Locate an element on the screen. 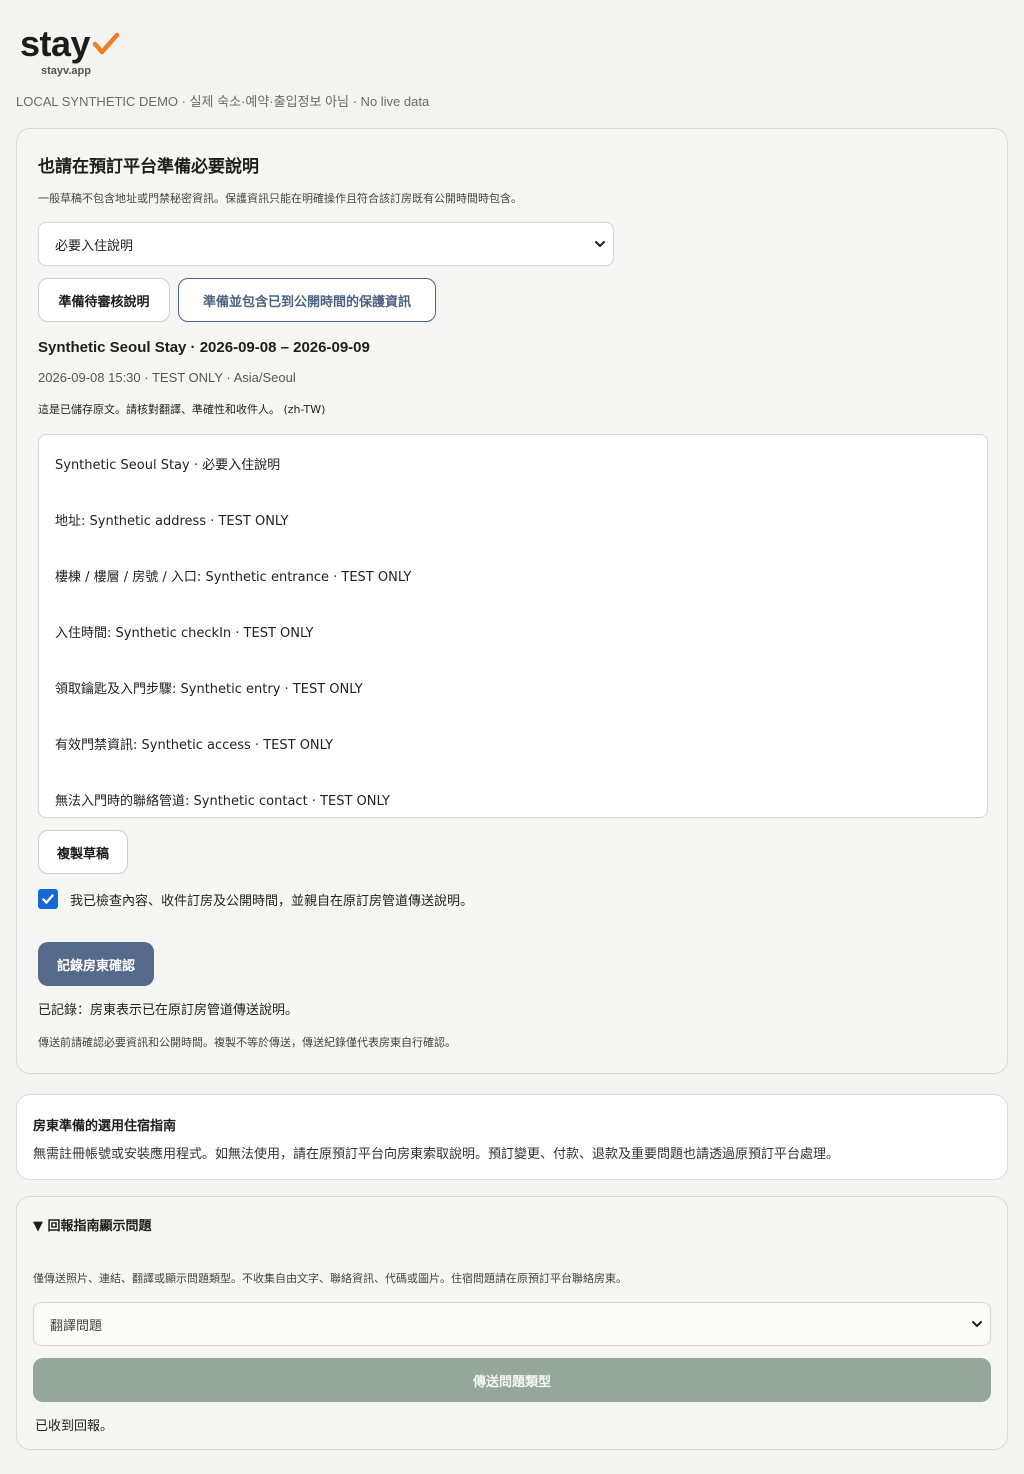  saved-original-note: 這是已儲存原文。請核對翻譯、準確性和收件人。 (zh-TW) is located at coordinates (182, 409).